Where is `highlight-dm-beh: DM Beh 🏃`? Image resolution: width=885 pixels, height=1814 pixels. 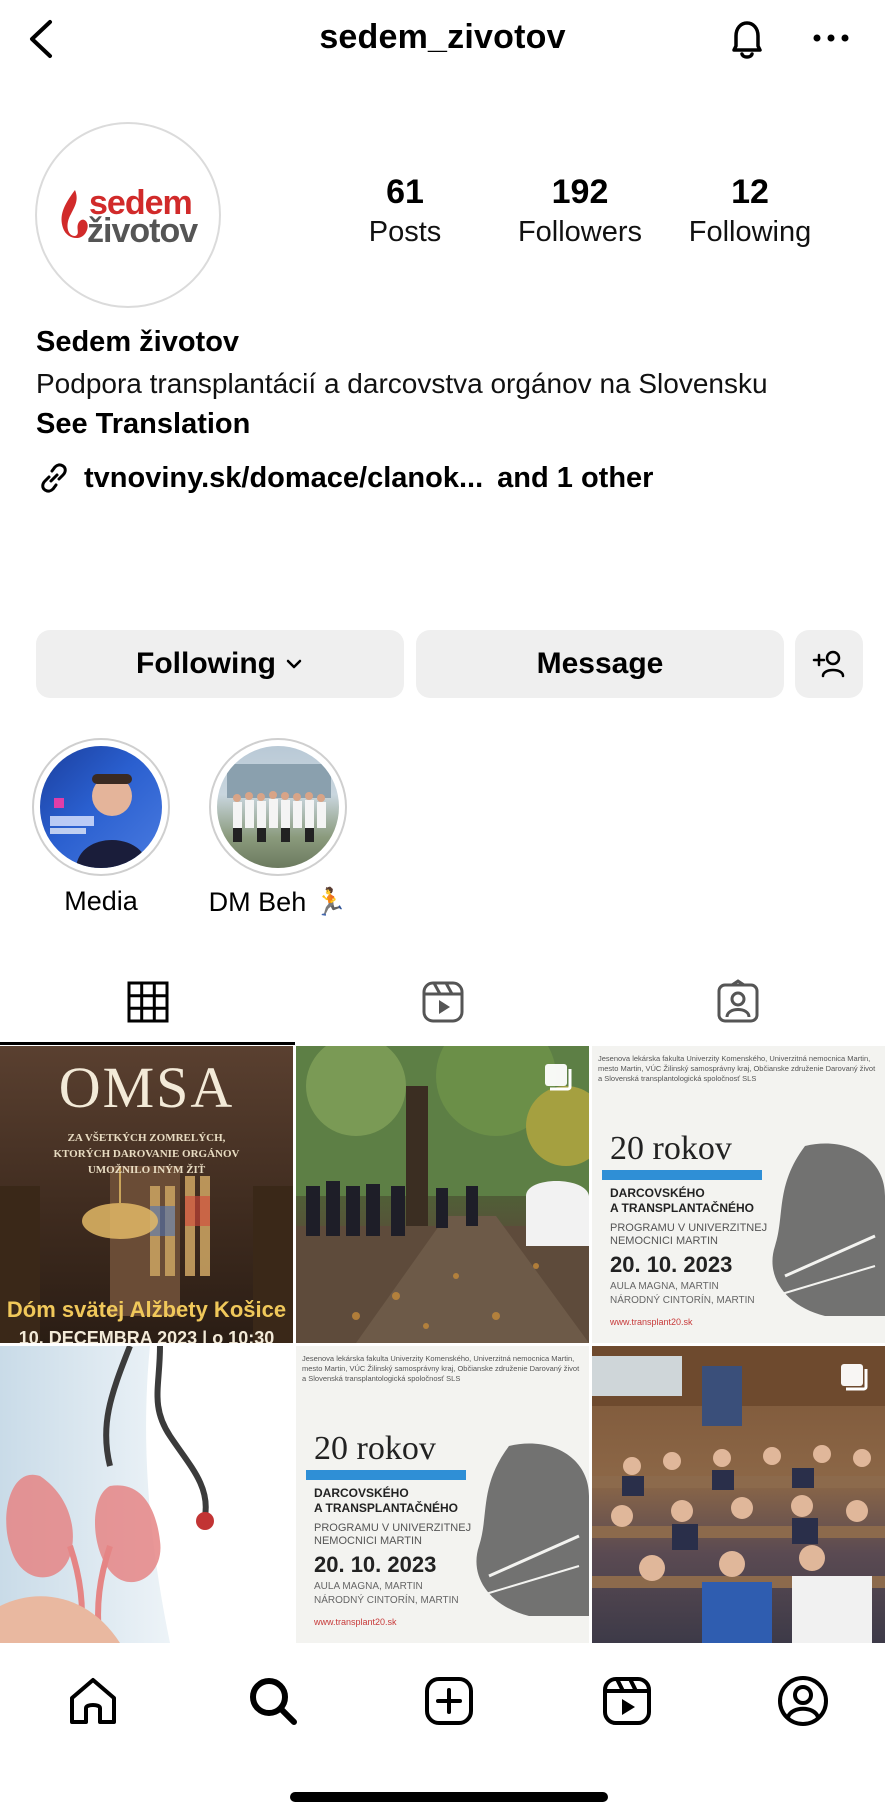
highlight-dm-beh: DM Beh 🏃 is located at coordinates (278, 828).